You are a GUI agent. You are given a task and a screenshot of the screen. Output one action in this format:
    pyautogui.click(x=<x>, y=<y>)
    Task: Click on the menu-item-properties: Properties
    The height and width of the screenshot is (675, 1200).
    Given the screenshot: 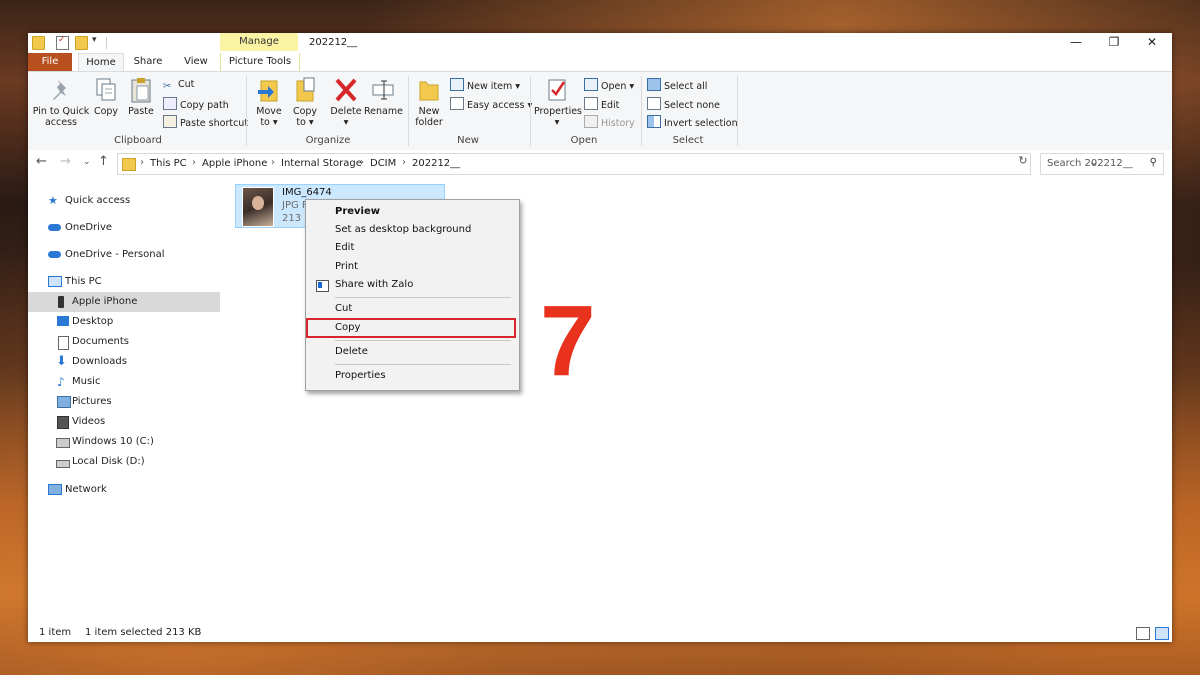 What is the action you would take?
    pyautogui.click(x=412, y=376)
    